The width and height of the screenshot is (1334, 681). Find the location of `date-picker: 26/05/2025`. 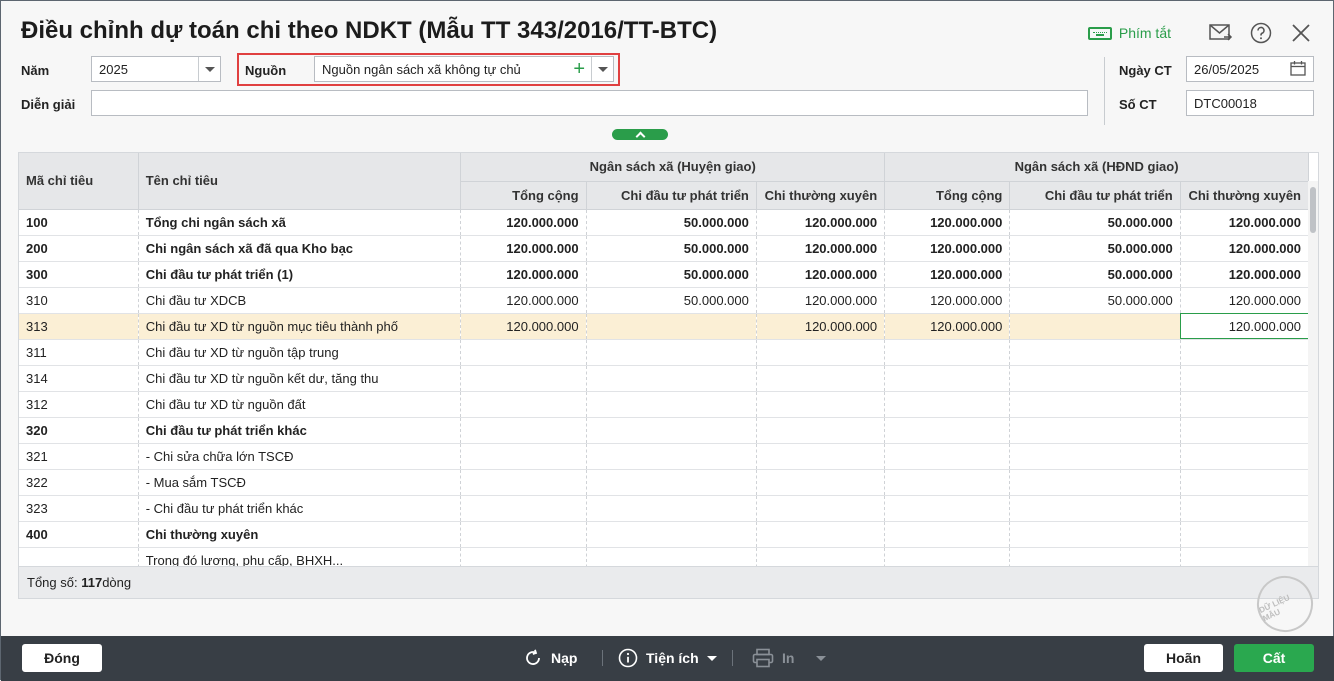

date-picker: 26/05/2025 is located at coordinates (1250, 69).